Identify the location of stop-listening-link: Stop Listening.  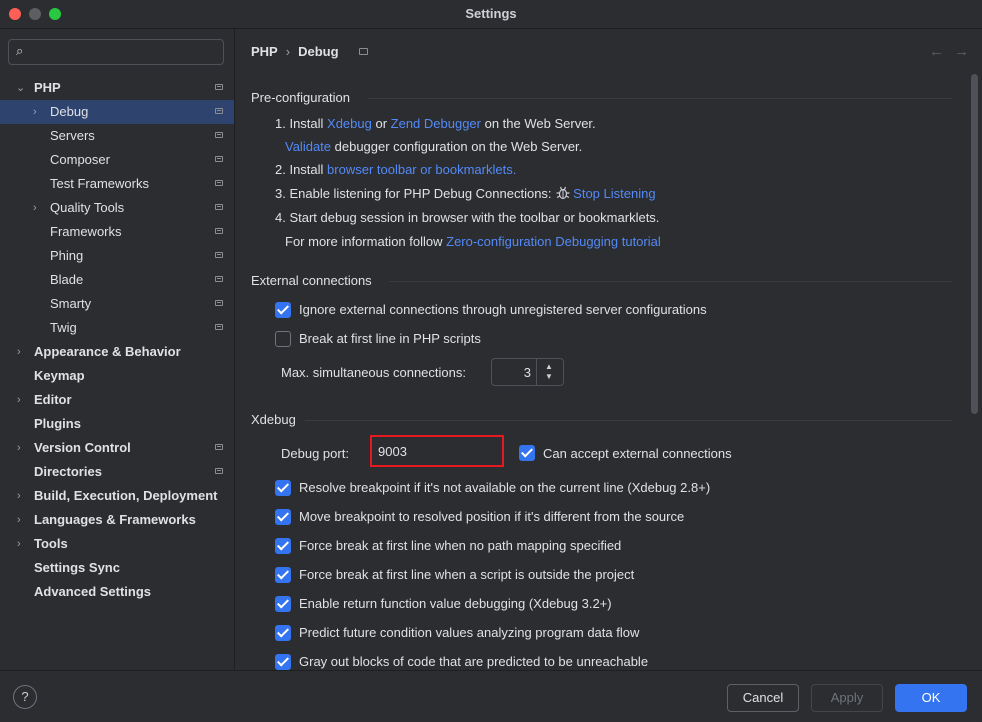
(614, 193).